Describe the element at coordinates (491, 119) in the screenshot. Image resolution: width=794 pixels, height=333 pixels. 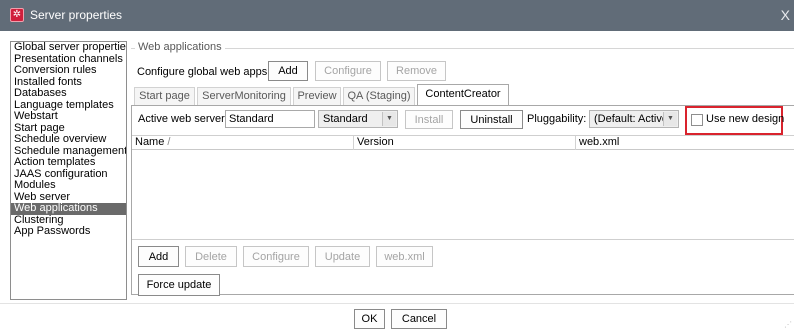
I see `uninstall-button: Uninstall` at that location.